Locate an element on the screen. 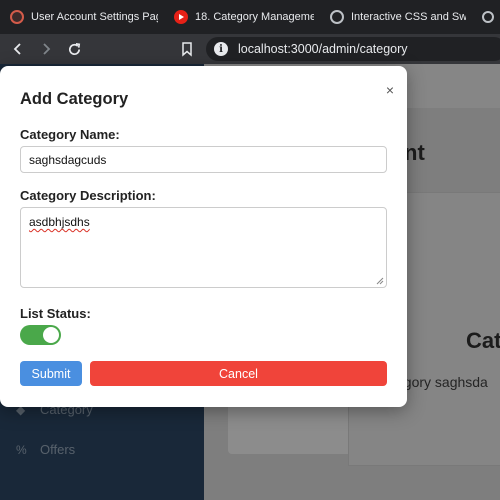 This screenshot has width=500, height=500. category-name-value: saghsdagcuds is located at coordinates (68, 159).